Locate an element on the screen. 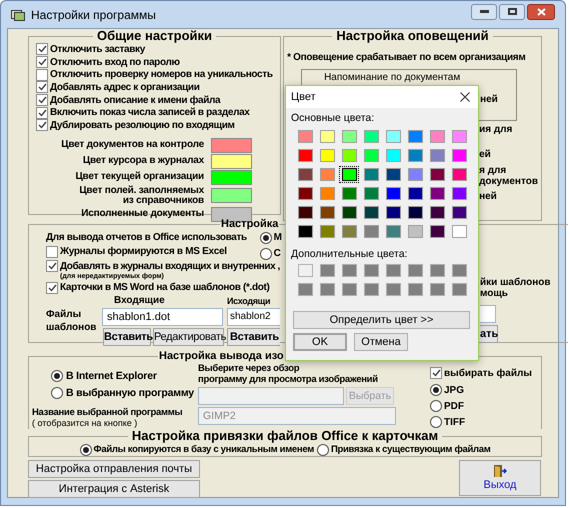 This screenshot has height=508, width=570. template-button: Редактировать is located at coordinates (188, 337).